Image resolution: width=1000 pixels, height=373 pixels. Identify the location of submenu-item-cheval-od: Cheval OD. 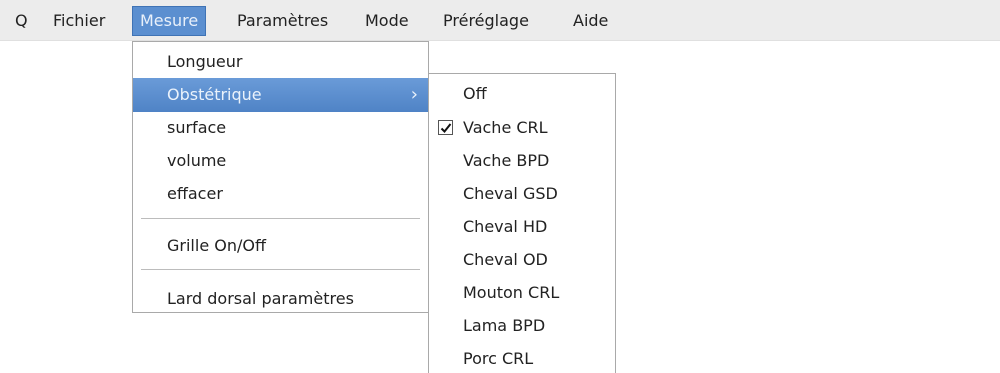
(522, 259).